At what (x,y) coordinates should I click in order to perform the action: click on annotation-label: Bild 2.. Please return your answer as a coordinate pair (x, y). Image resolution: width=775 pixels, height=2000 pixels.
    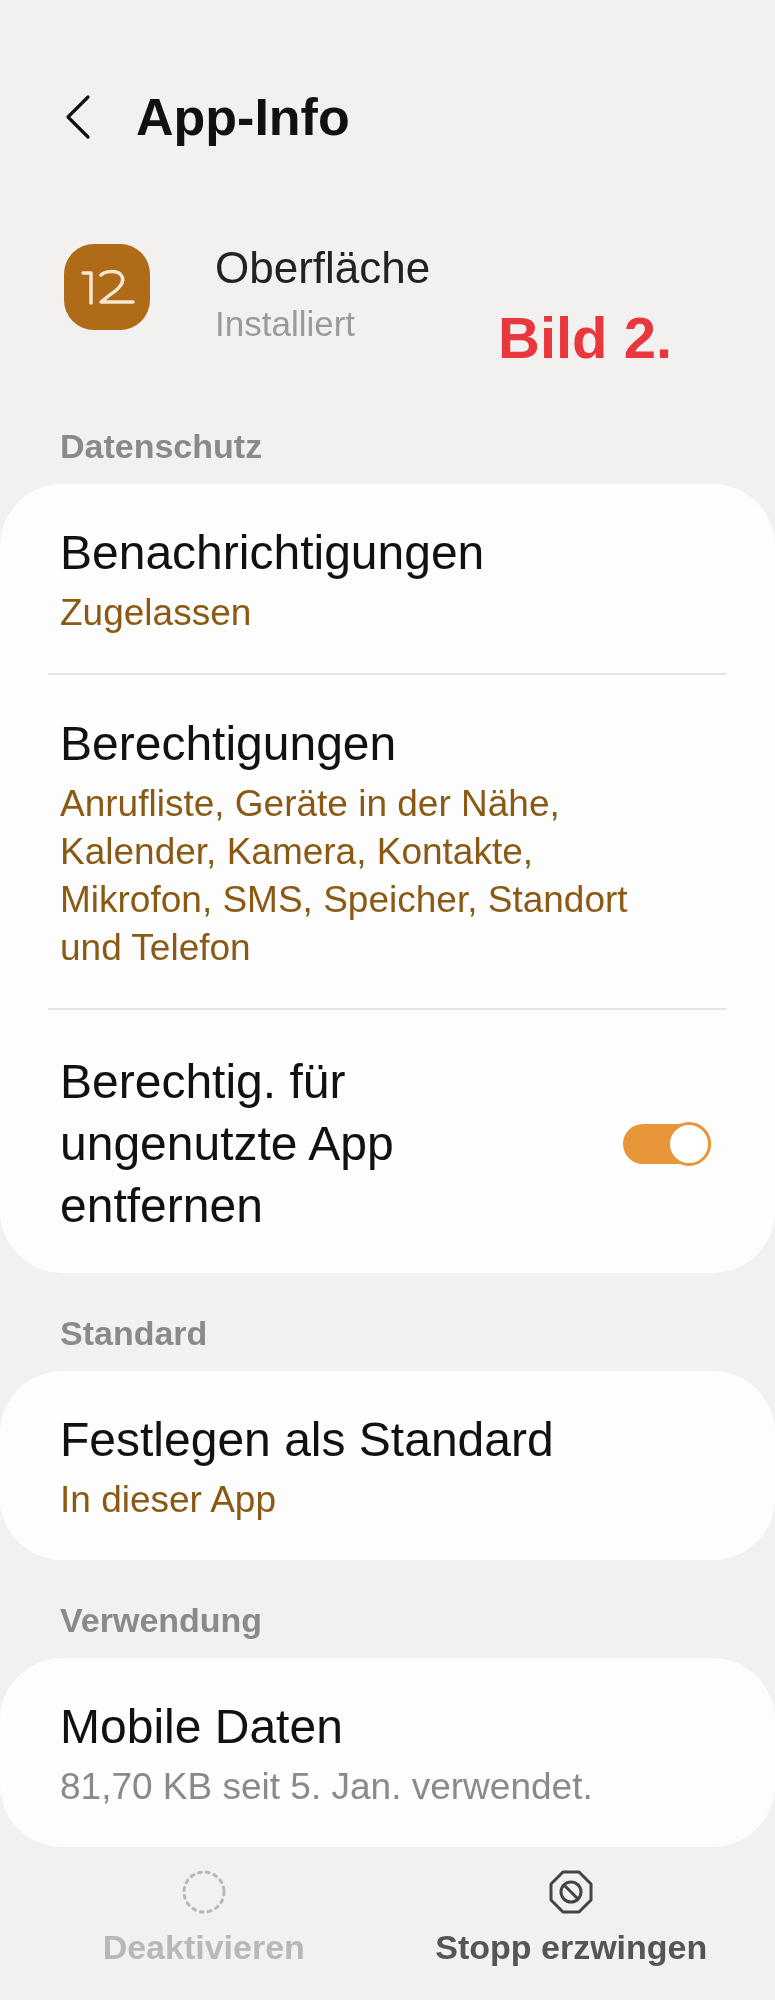
    Looking at the image, I should click on (585, 338).